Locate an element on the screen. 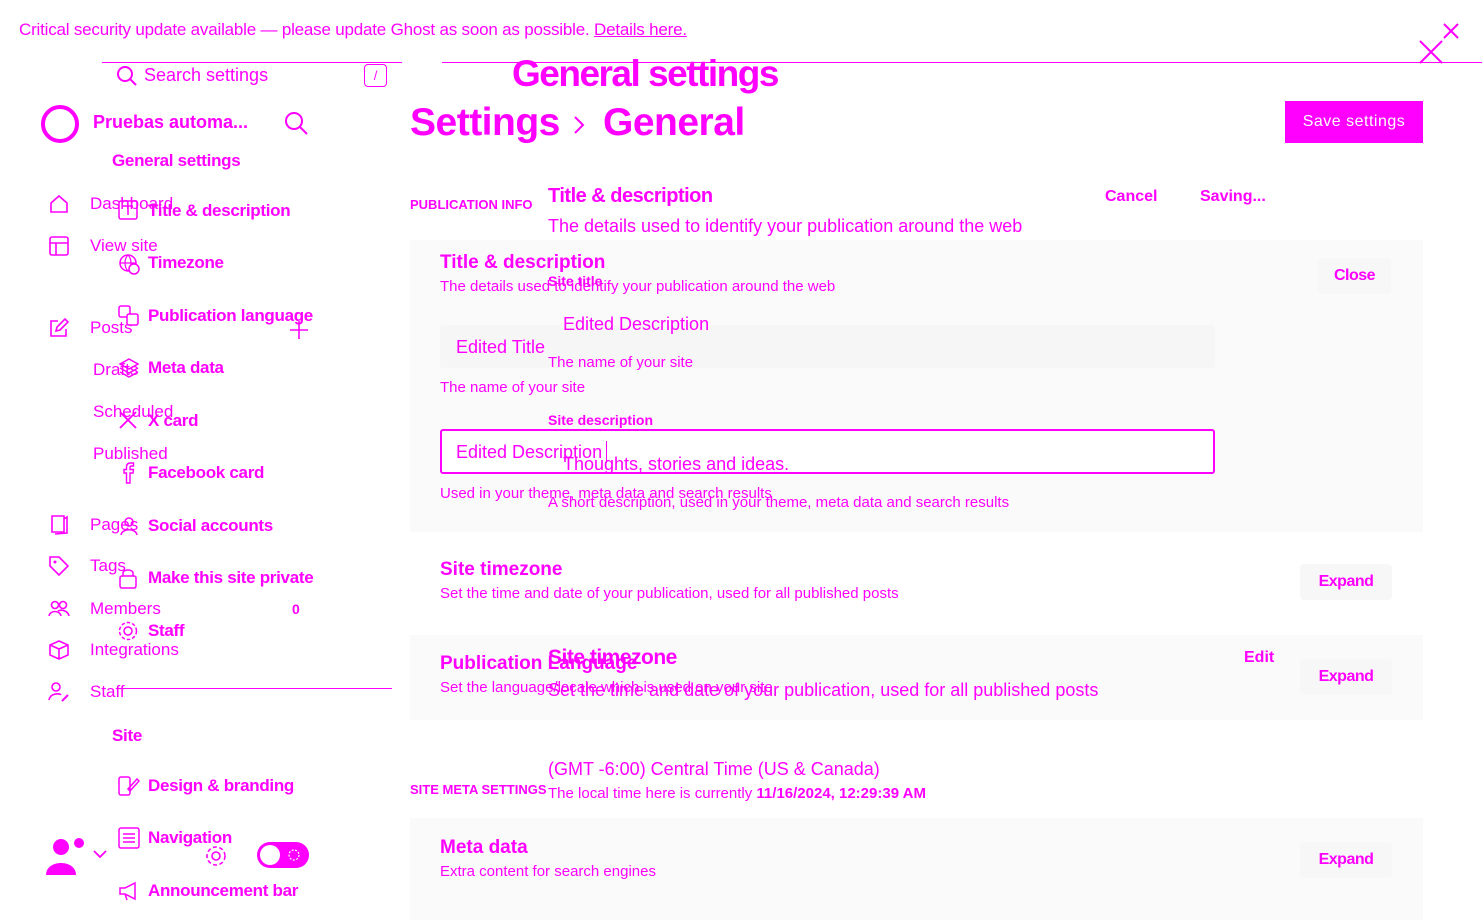 This screenshot has width=1483, height=920. site-title-hint: The name of your site is located at coordinates (513, 387).